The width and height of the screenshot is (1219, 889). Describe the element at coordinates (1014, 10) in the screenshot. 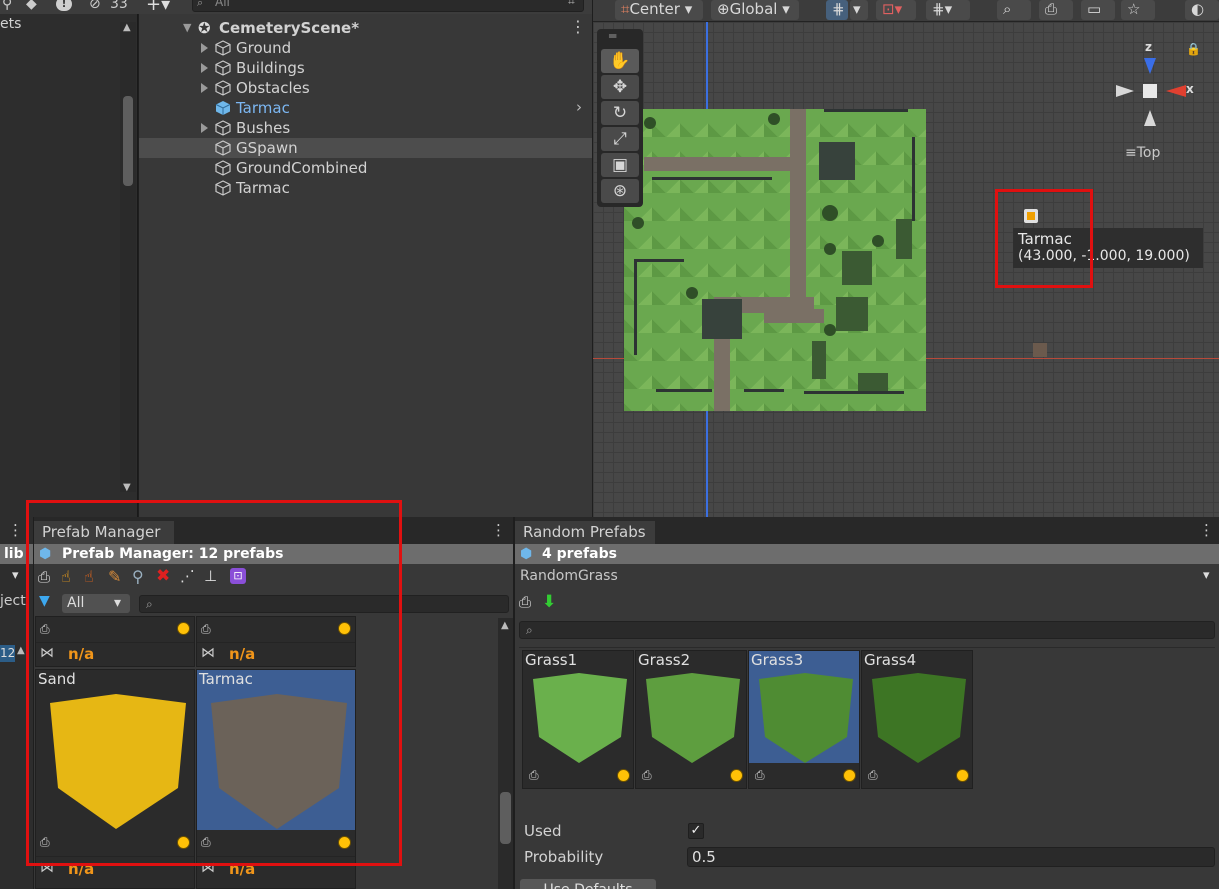

I see `search-button: ⌕` at that location.